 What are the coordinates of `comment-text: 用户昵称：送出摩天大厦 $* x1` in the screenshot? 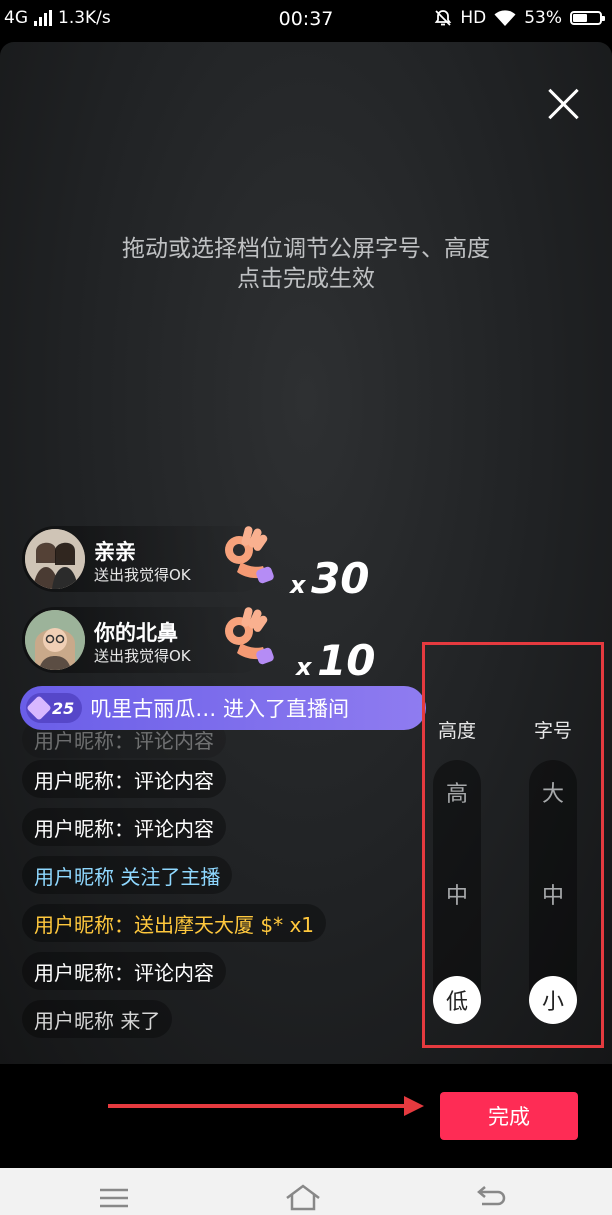 It's located at (174, 924).